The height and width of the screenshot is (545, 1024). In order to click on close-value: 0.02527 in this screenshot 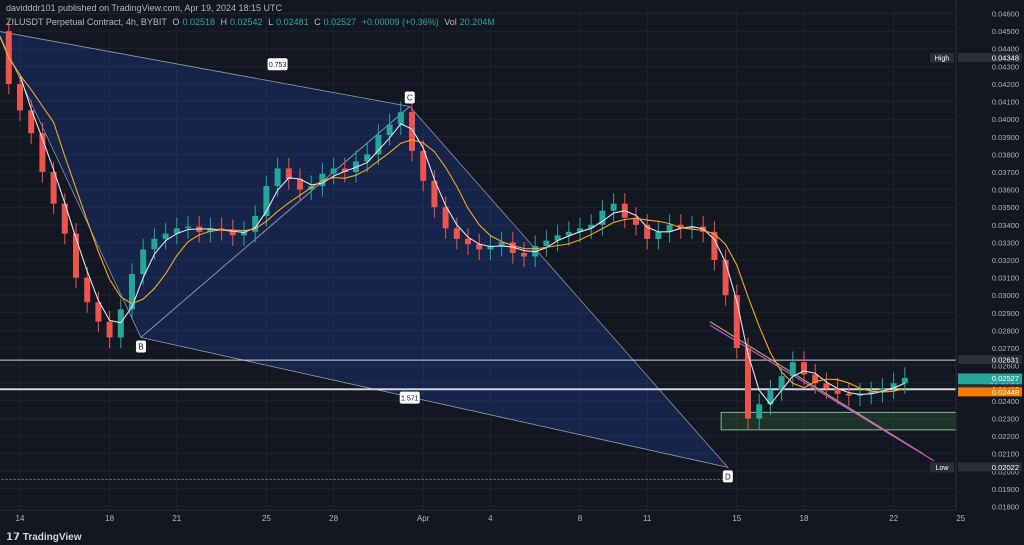, I will do `click(340, 22)`.